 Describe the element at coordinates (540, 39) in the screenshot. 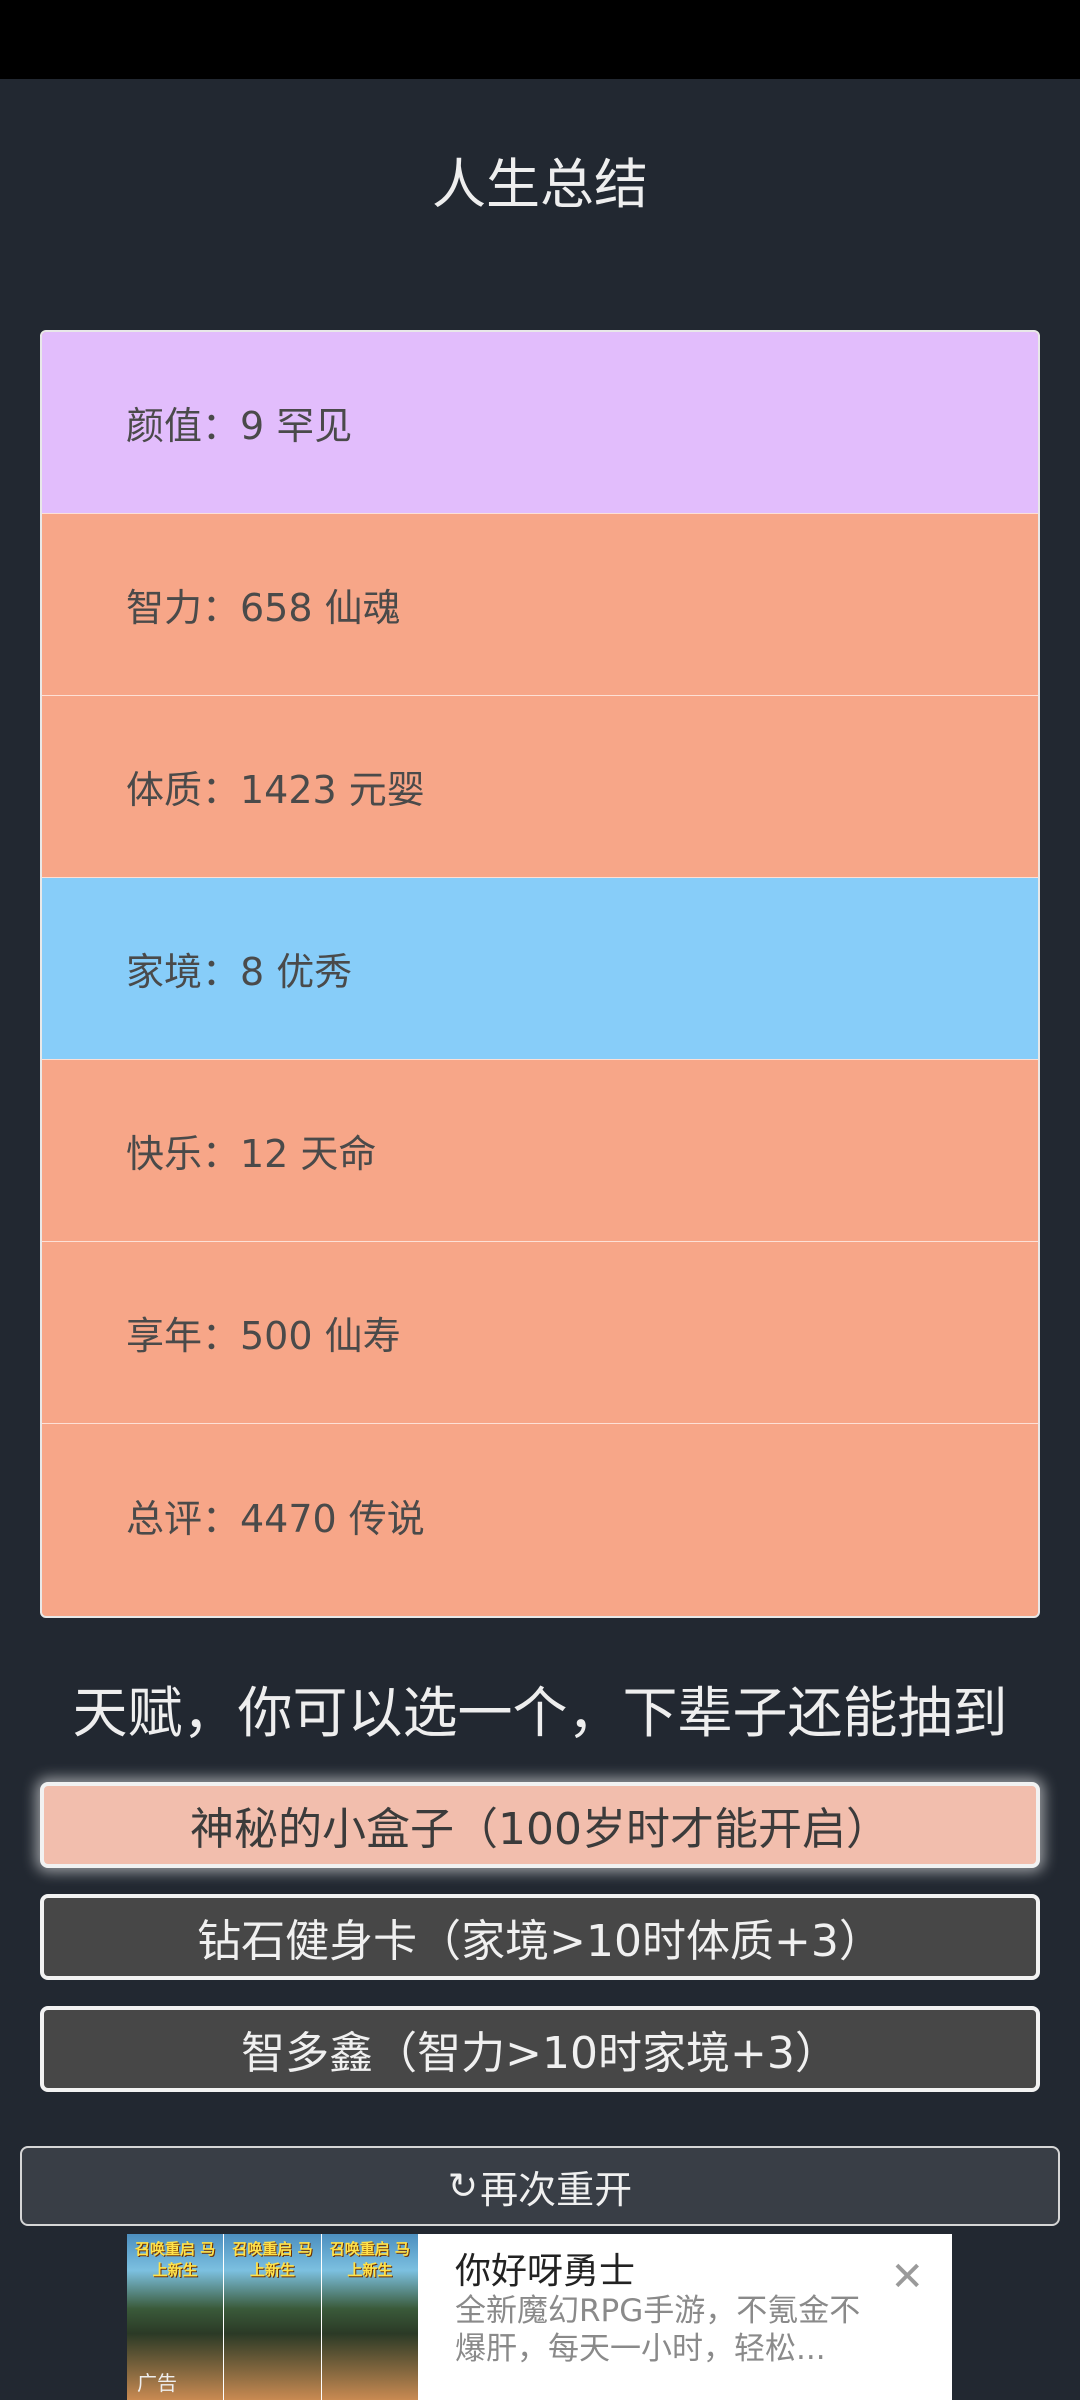

I see `status-bar` at that location.